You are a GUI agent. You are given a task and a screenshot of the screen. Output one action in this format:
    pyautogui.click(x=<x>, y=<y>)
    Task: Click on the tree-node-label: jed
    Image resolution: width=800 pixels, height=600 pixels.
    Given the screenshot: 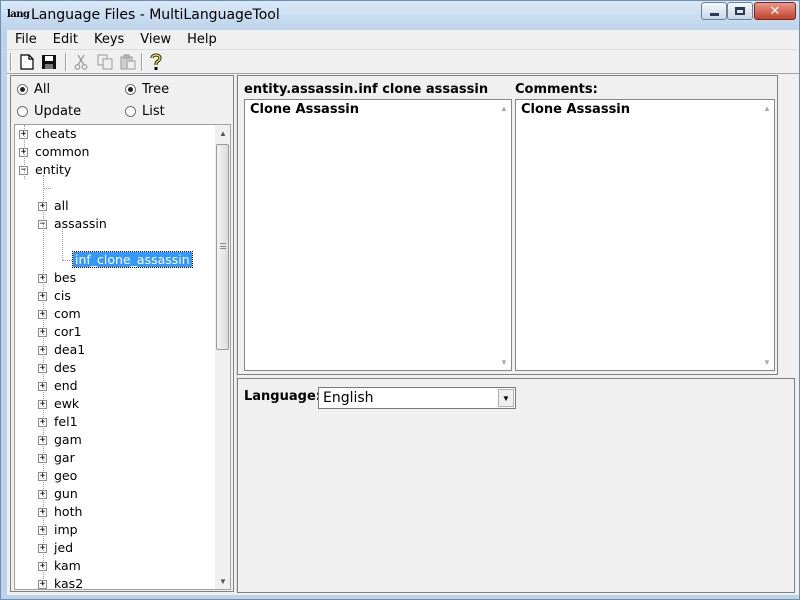 What is the action you would take?
    pyautogui.click(x=64, y=547)
    